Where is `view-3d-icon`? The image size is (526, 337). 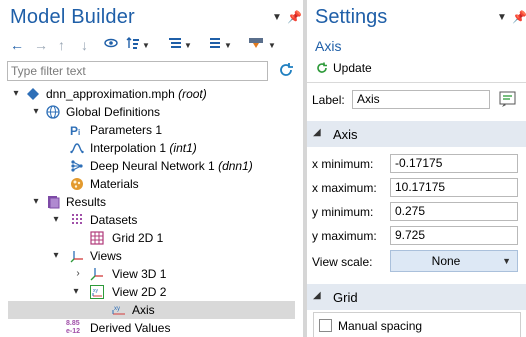 view-3d-icon is located at coordinates (97, 274).